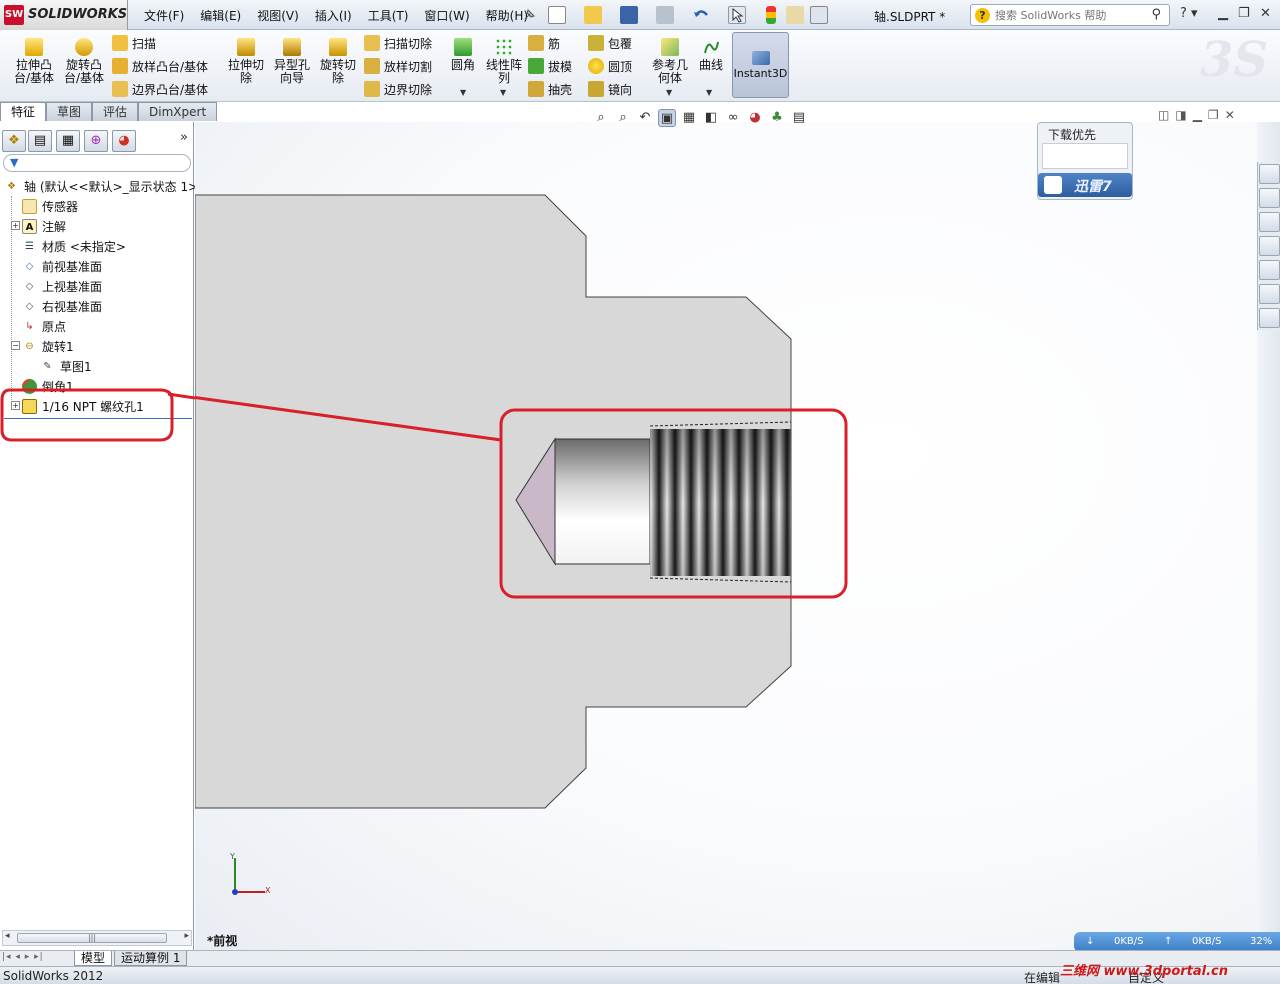 The width and height of the screenshot is (1280, 984). I want to click on menu-edit: 编辑(E), so click(220, 15).